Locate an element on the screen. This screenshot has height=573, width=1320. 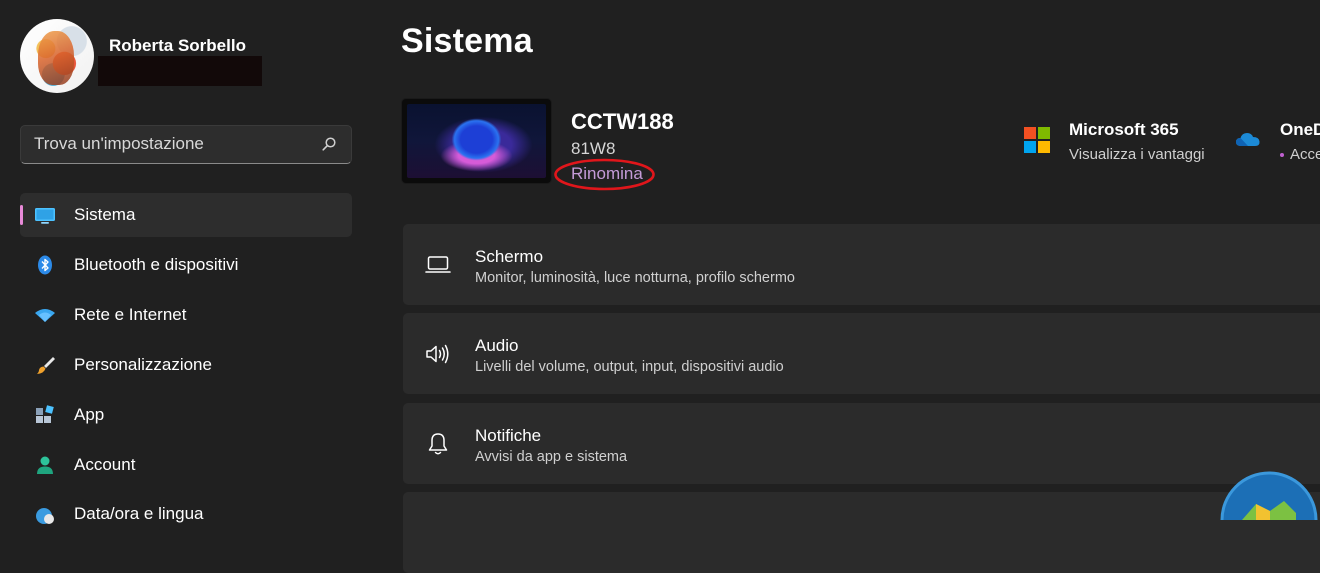
card-title: Schermo is located at coordinates (509, 256).